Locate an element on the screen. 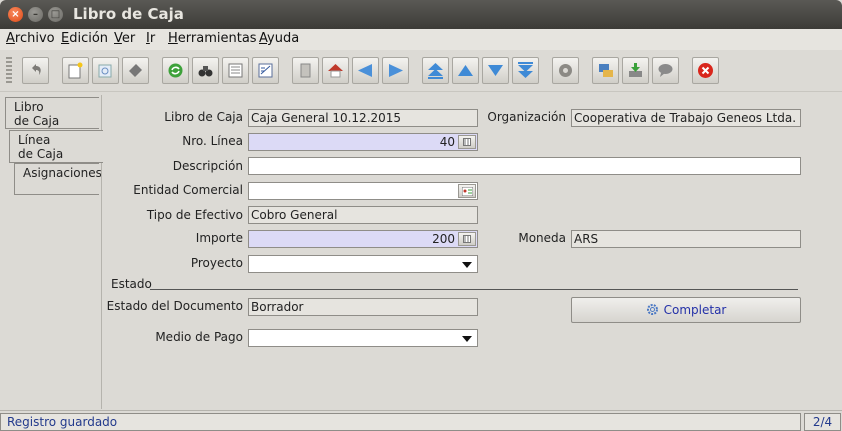 The width and height of the screenshot is (842, 431). description-field is located at coordinates (524, 166).